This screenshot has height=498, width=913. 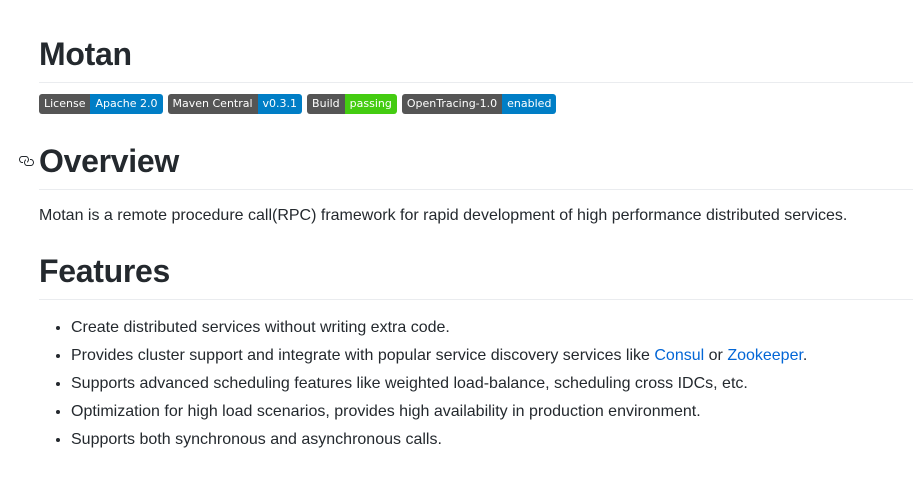 I want to click on badge-label: Build, so click(x=326, y=104).